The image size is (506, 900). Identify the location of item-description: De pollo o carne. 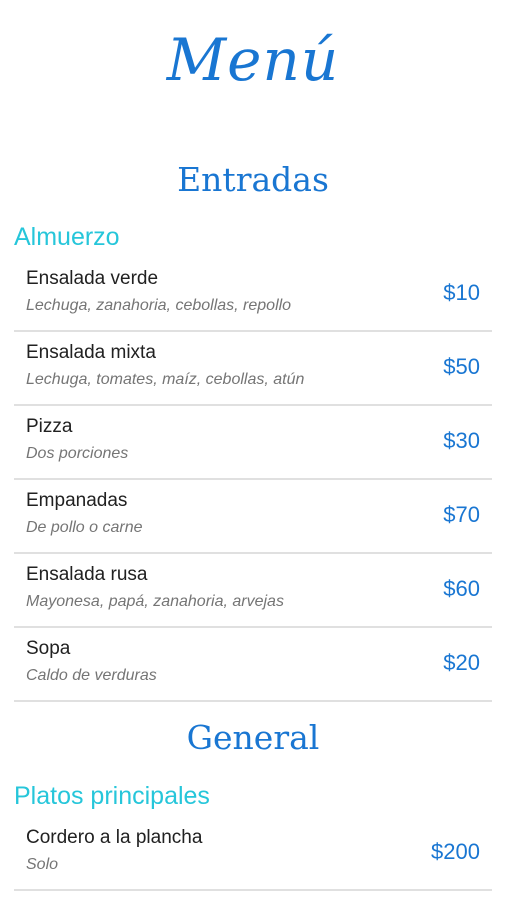
(84, 527).